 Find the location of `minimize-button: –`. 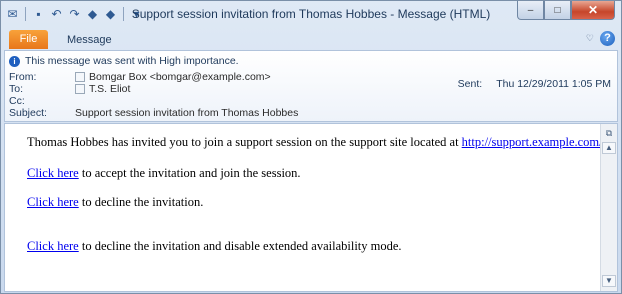

minimize-button: – is located at coordinates (530, 10).